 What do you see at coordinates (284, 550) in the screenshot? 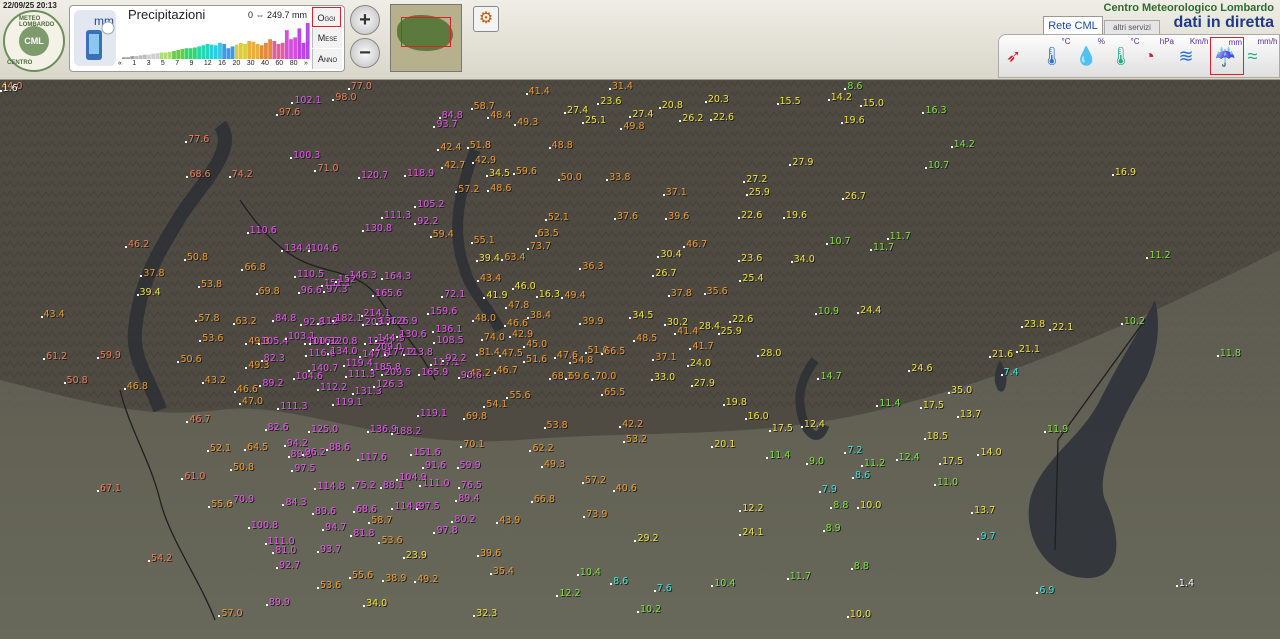
I see `station-precip-value: 81.0` at bounding box center [284, 550].